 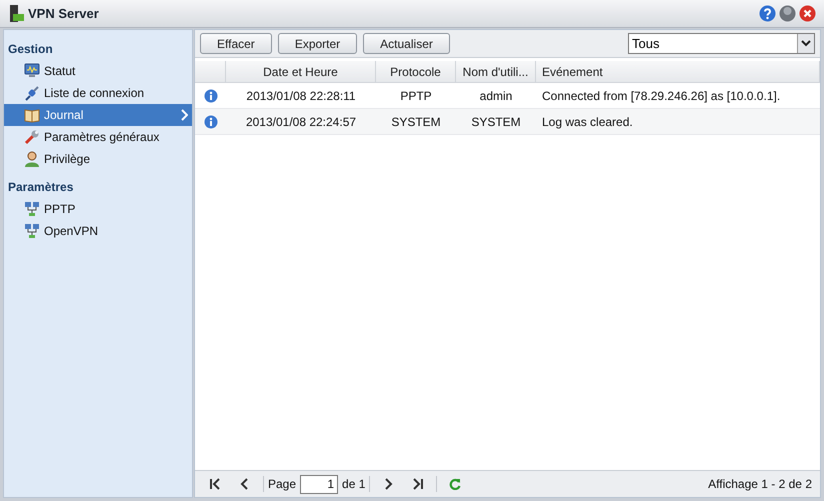 I want to click on server-icon, so click(x=16, y=13).